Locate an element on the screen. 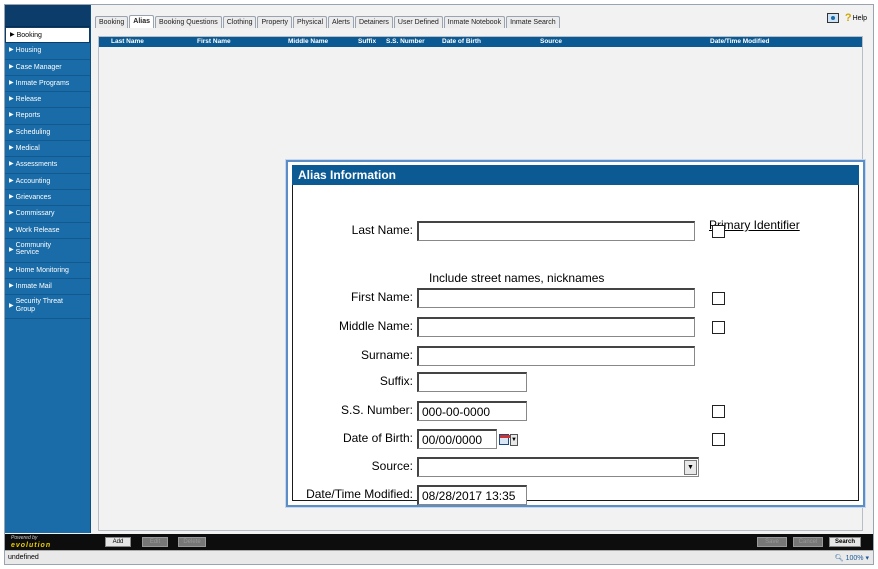 The width and height of the screenshot is (878, 569). help-icon: ? is located at coordinates (848, 18).